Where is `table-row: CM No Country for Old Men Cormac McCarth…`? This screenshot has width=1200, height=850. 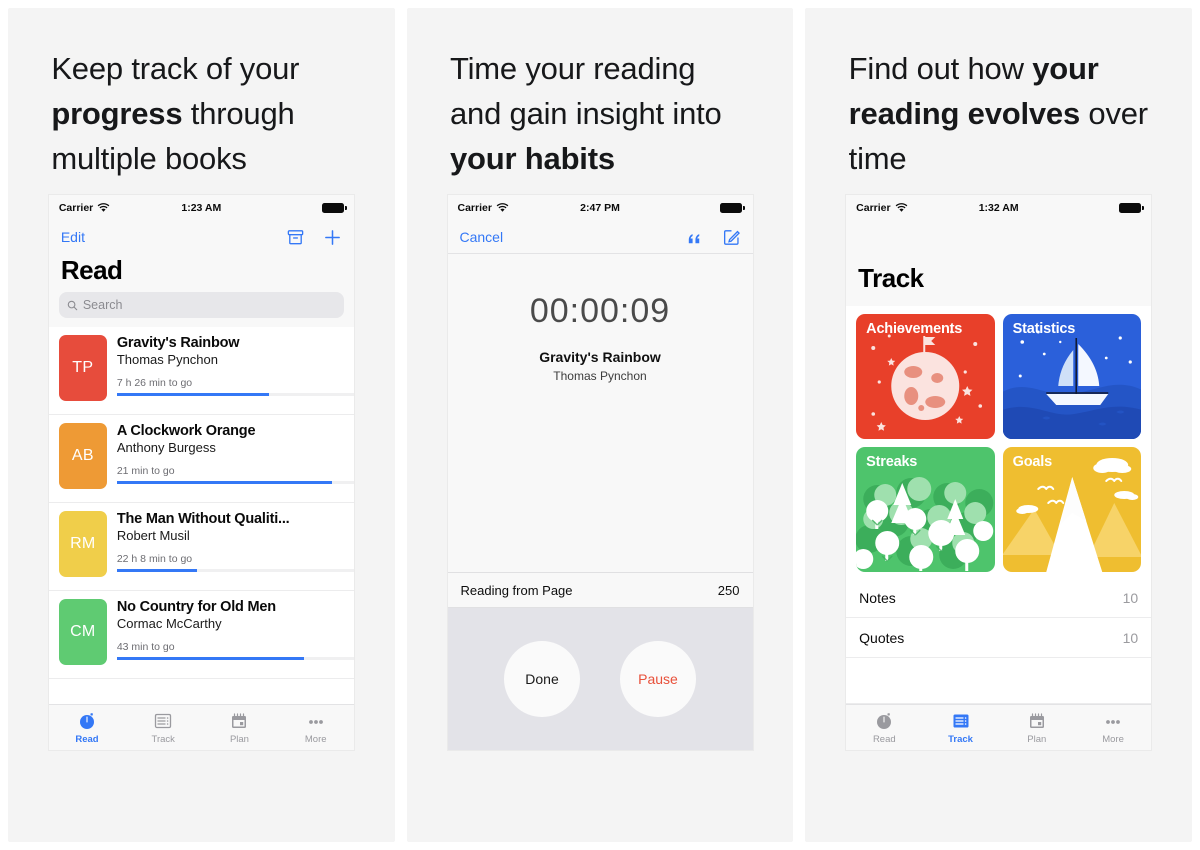 table-row: CM No Country for Old Men Cormac McCarth… is located at coordinates (201, 635).